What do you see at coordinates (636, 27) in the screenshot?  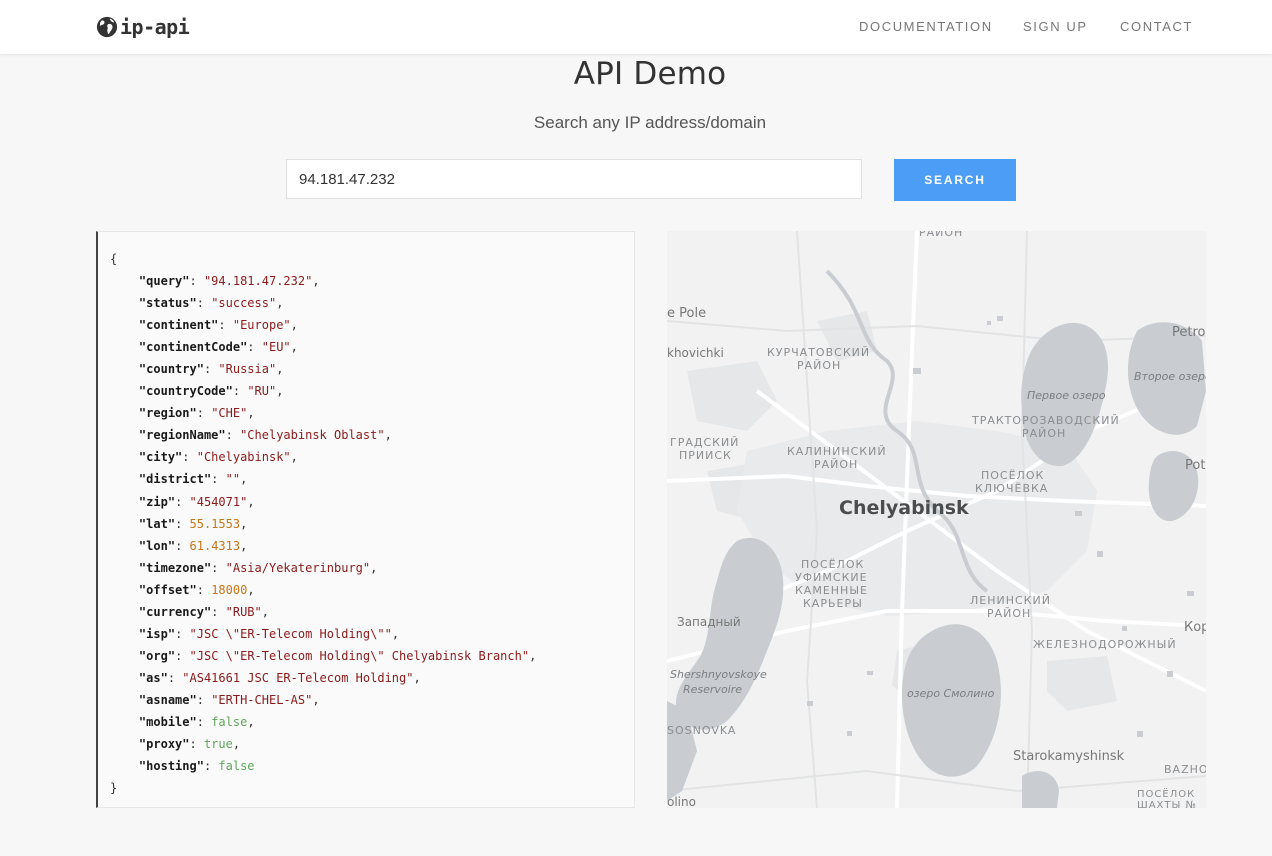 I see `top-navbar: ip-api DOCUMENTATION SIGN UP CONTACT` at bounding box center [636, 27].